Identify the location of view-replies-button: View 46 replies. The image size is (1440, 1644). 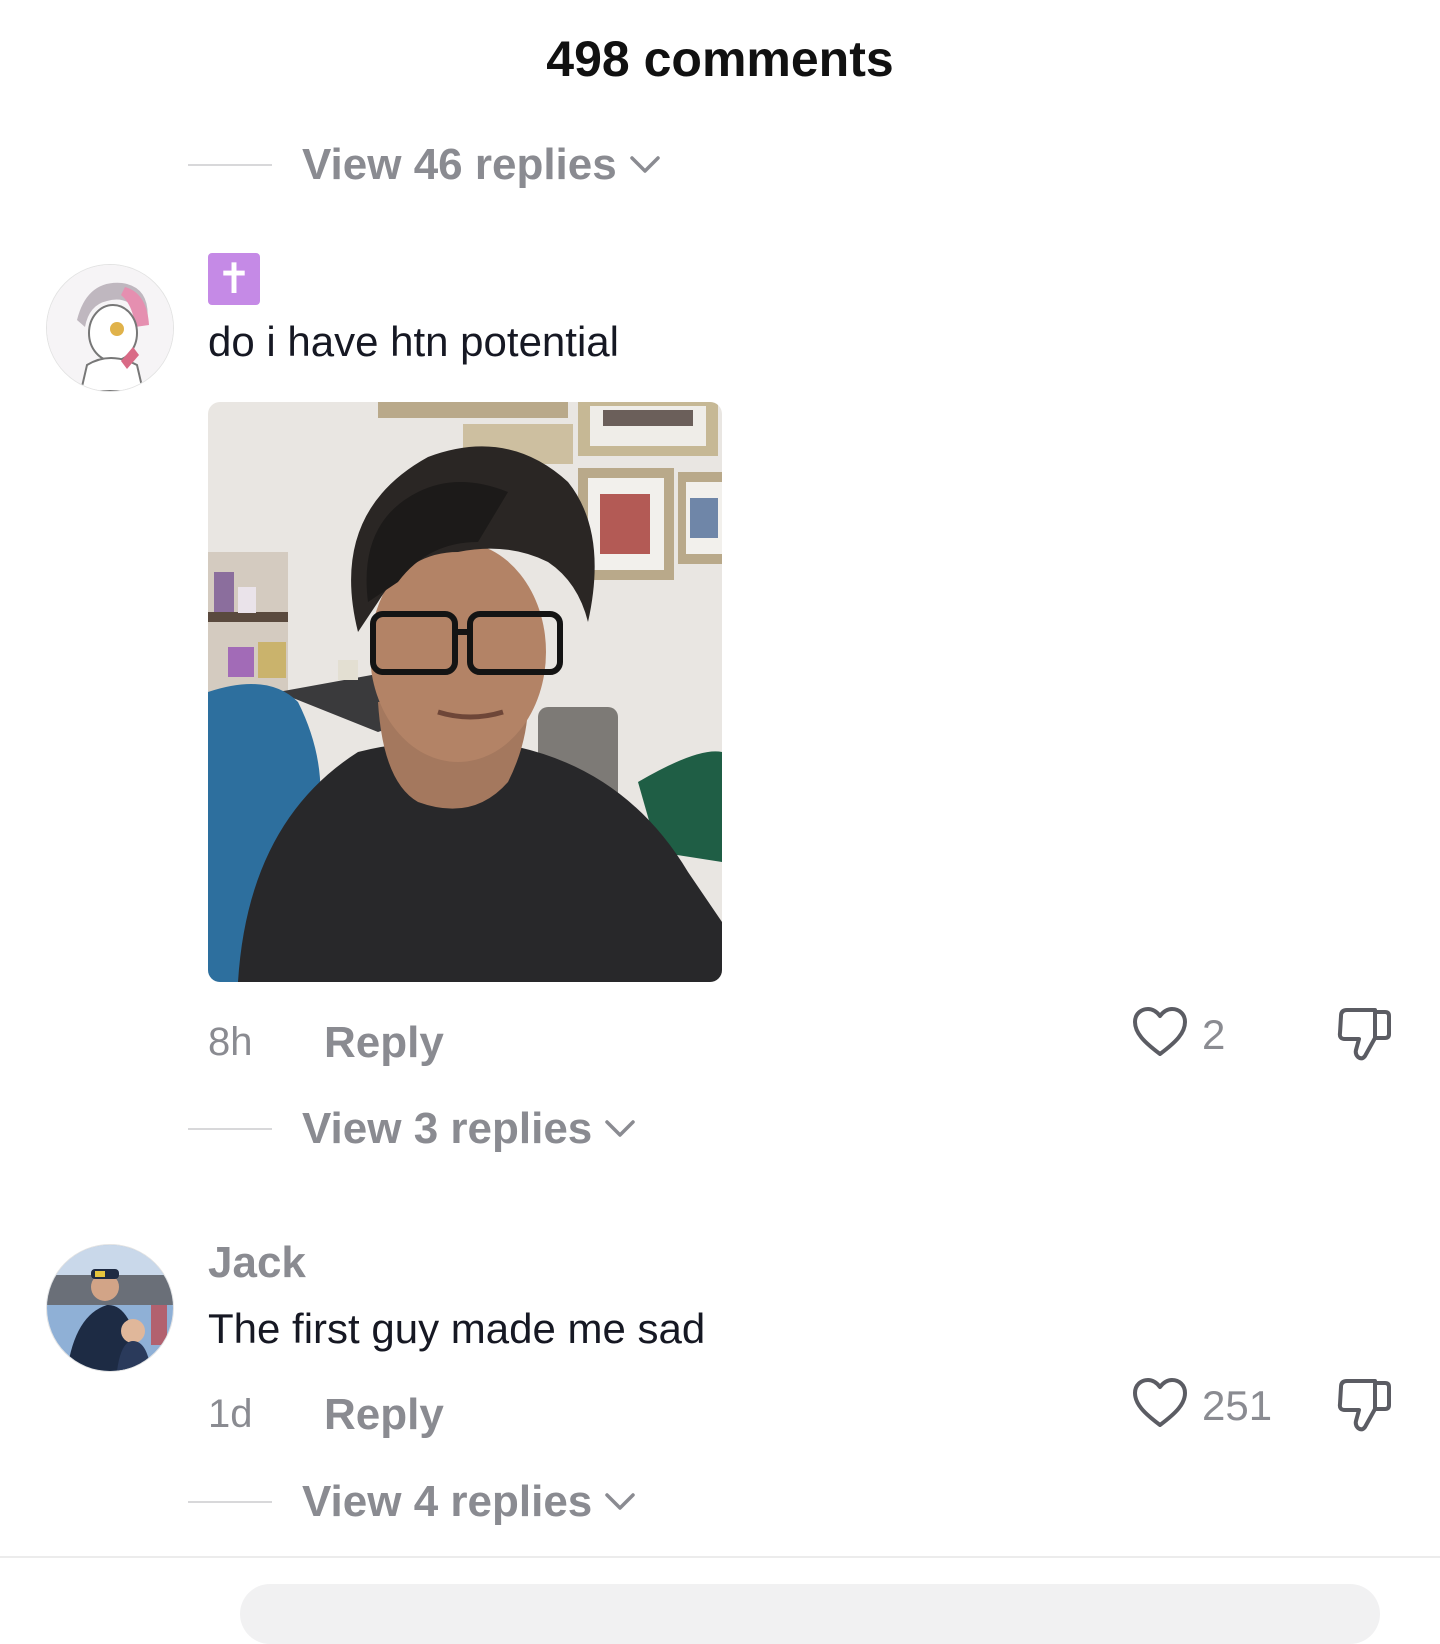
(424, 165).